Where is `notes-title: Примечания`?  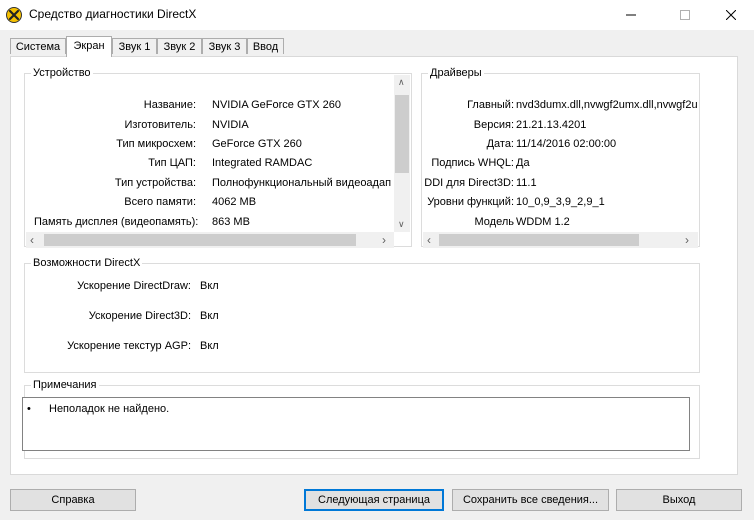 notes-title: Примечания is located at coordinates (65, 385).